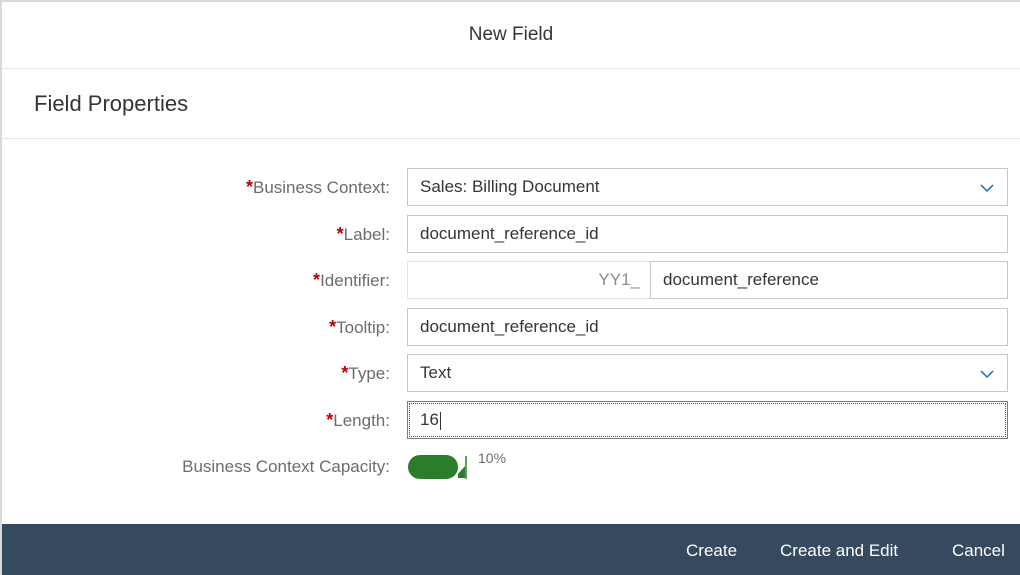 Image resolution: width=1020 pixels, height=575 pixels. I want to click on type-select: Text, so click(707, 373).